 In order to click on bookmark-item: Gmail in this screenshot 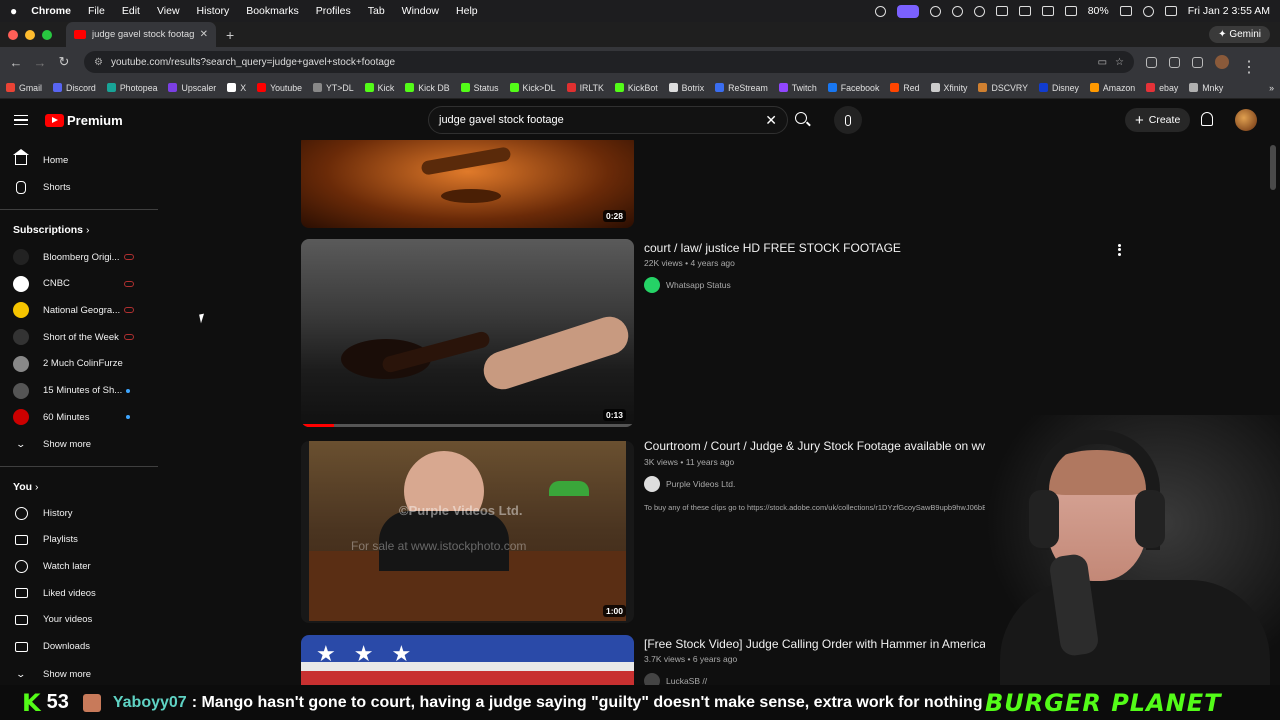, I will do `click(24, 88)`.